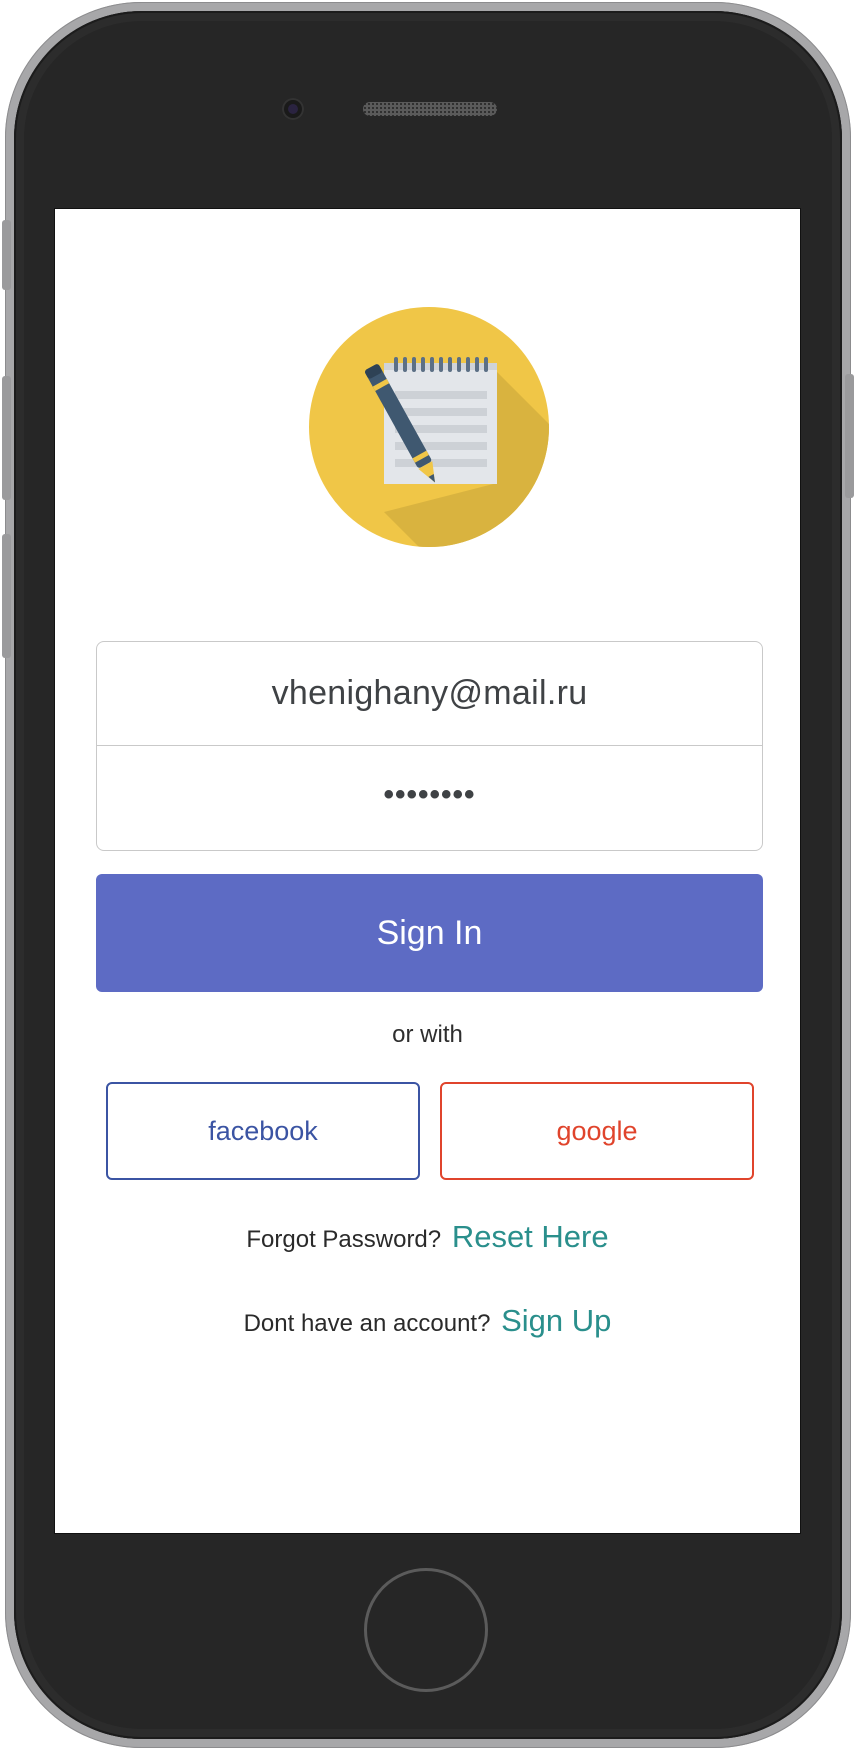 The width and height of the screenshot is (862, 1754). What do you see at coordinates (429, 427) in the screenshot?
I see `notepad-pencil-icon` at bounding box center [429, 427].